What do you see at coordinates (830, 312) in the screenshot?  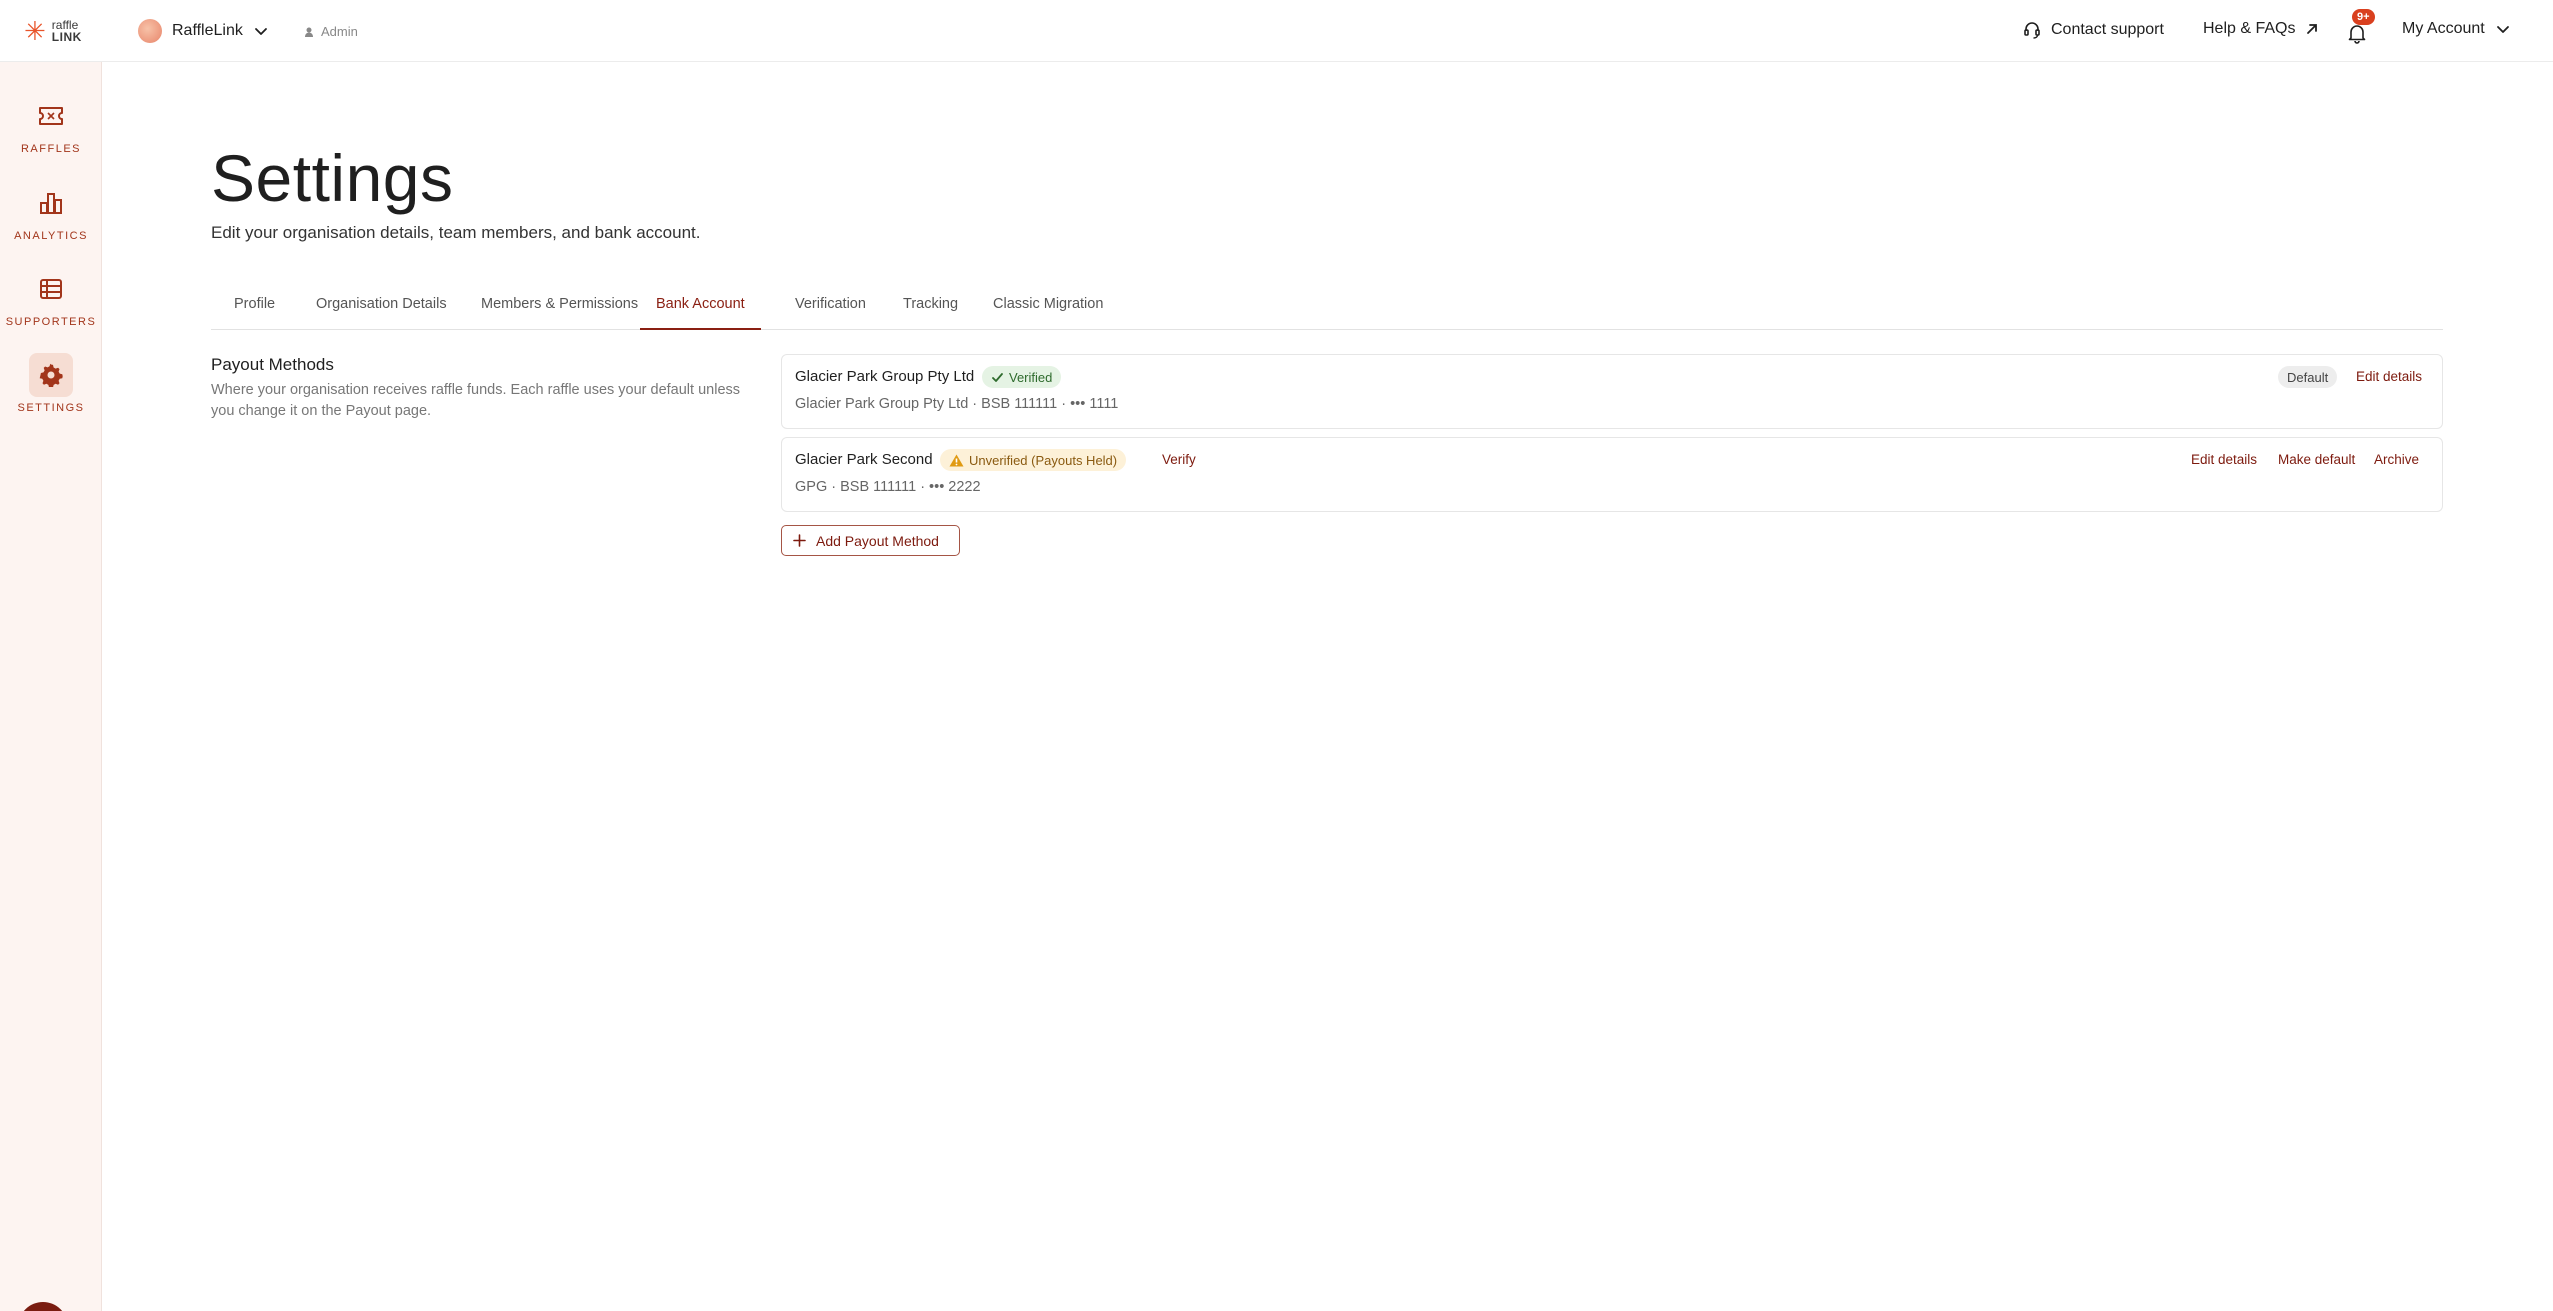 I see `tab-verification: Verification` at bounding box center [830, 312].